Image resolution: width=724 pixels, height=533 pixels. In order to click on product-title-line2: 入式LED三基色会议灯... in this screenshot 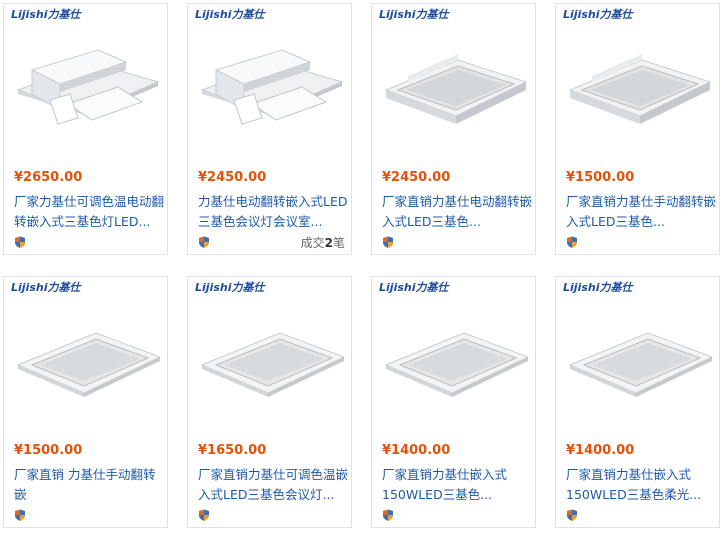, I will do `click(266, 494)`.